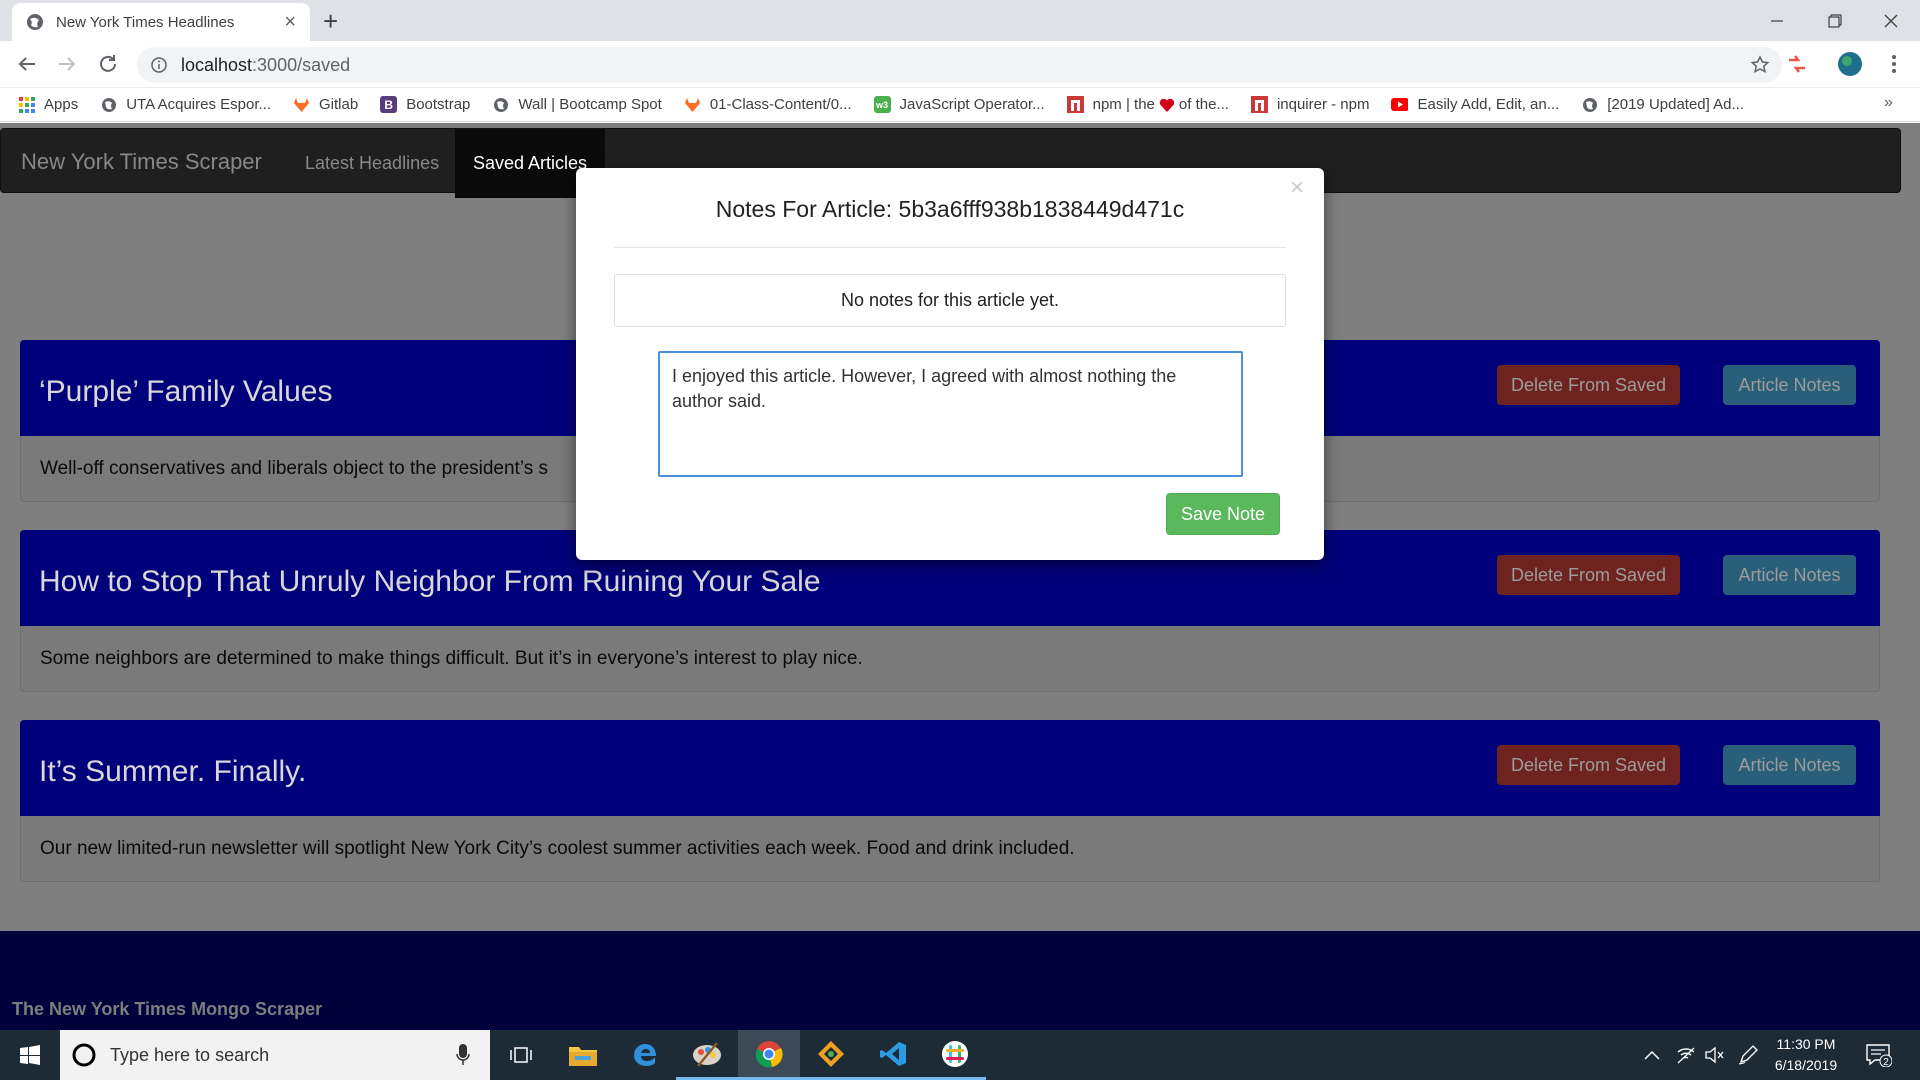 The width and height of the screenshot is (1920, 1080). I want to click on url-path: :3000/saved, so click(301, 64).